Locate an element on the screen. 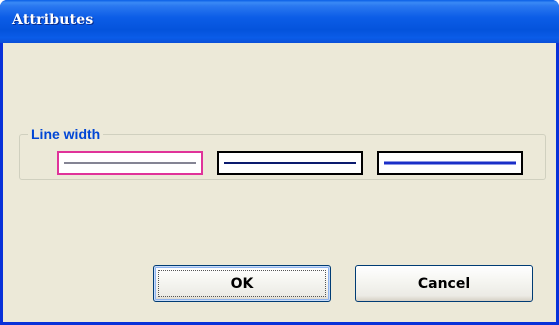 The width and height of the screenshot is (559, 325). thin-line-sample is located at coordinates (130, 163).